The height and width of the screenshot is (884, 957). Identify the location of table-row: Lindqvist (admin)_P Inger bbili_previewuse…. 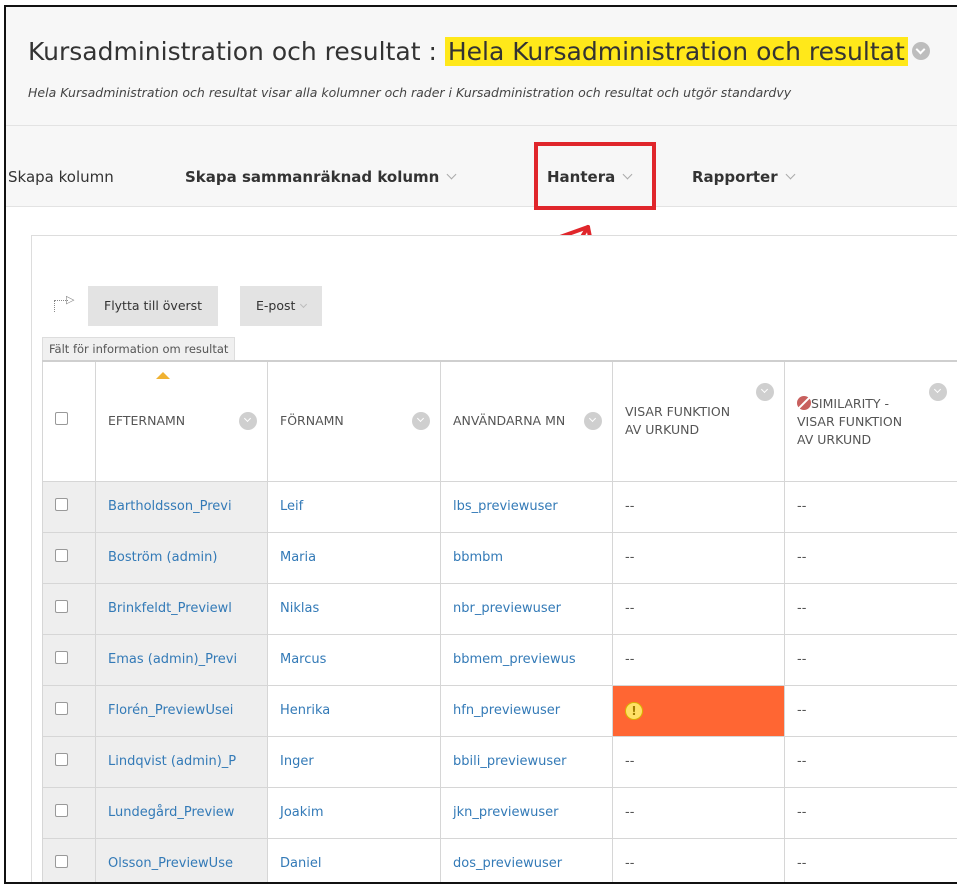
(499, 761).